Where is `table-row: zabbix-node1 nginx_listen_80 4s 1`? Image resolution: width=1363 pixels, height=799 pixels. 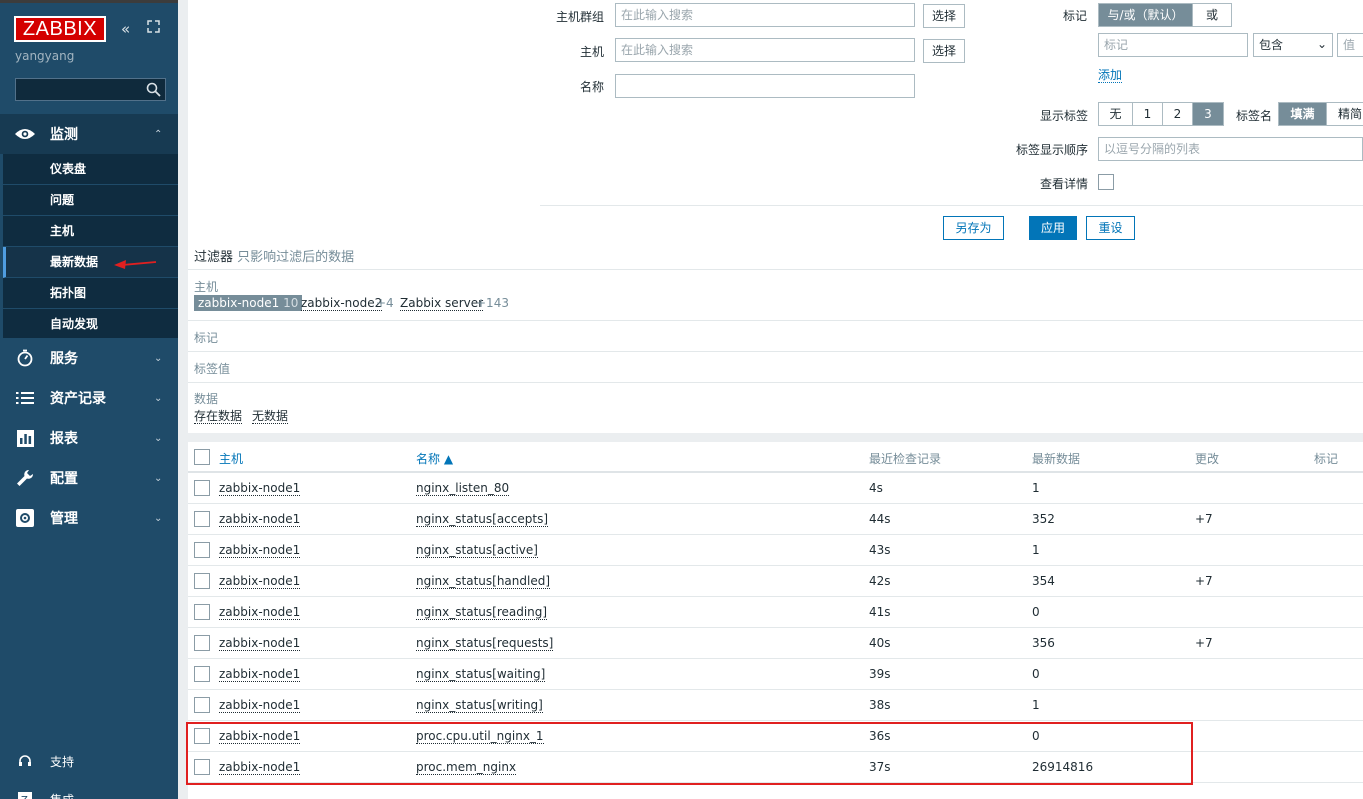 table-row: zabbix-node1 nginx_listen_80 4s 1 is located at coordinates (775, 488).